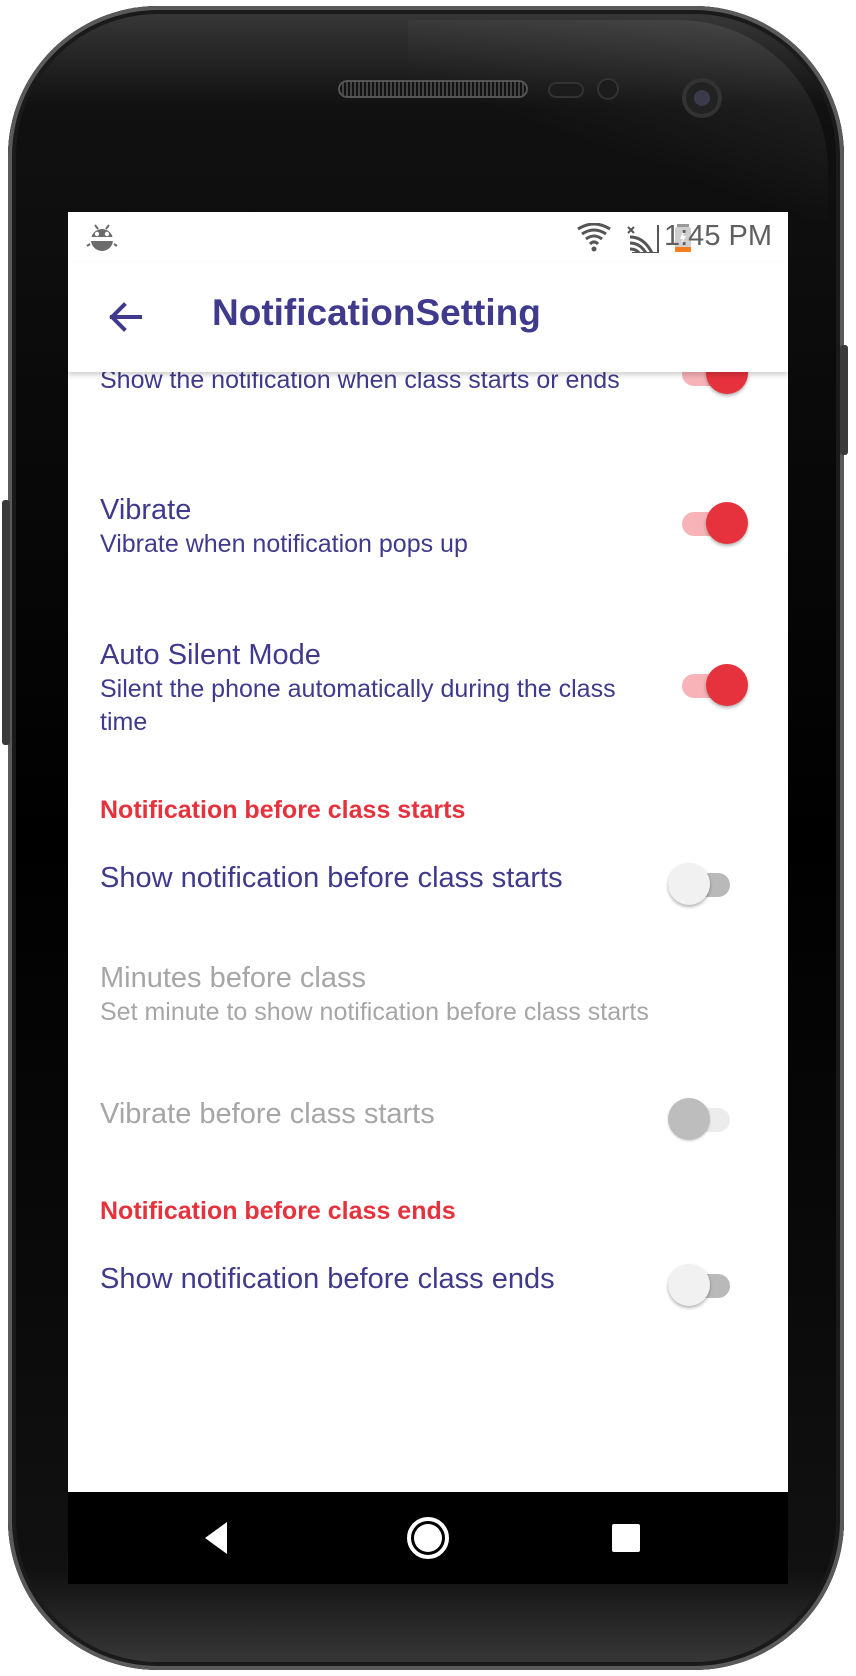 This screenshot has width=856, height=1676. What do you see at coordinates (217, 1538) in the screenshot?
I see `back-triangle-icon` at bounding box center [217, 1538].